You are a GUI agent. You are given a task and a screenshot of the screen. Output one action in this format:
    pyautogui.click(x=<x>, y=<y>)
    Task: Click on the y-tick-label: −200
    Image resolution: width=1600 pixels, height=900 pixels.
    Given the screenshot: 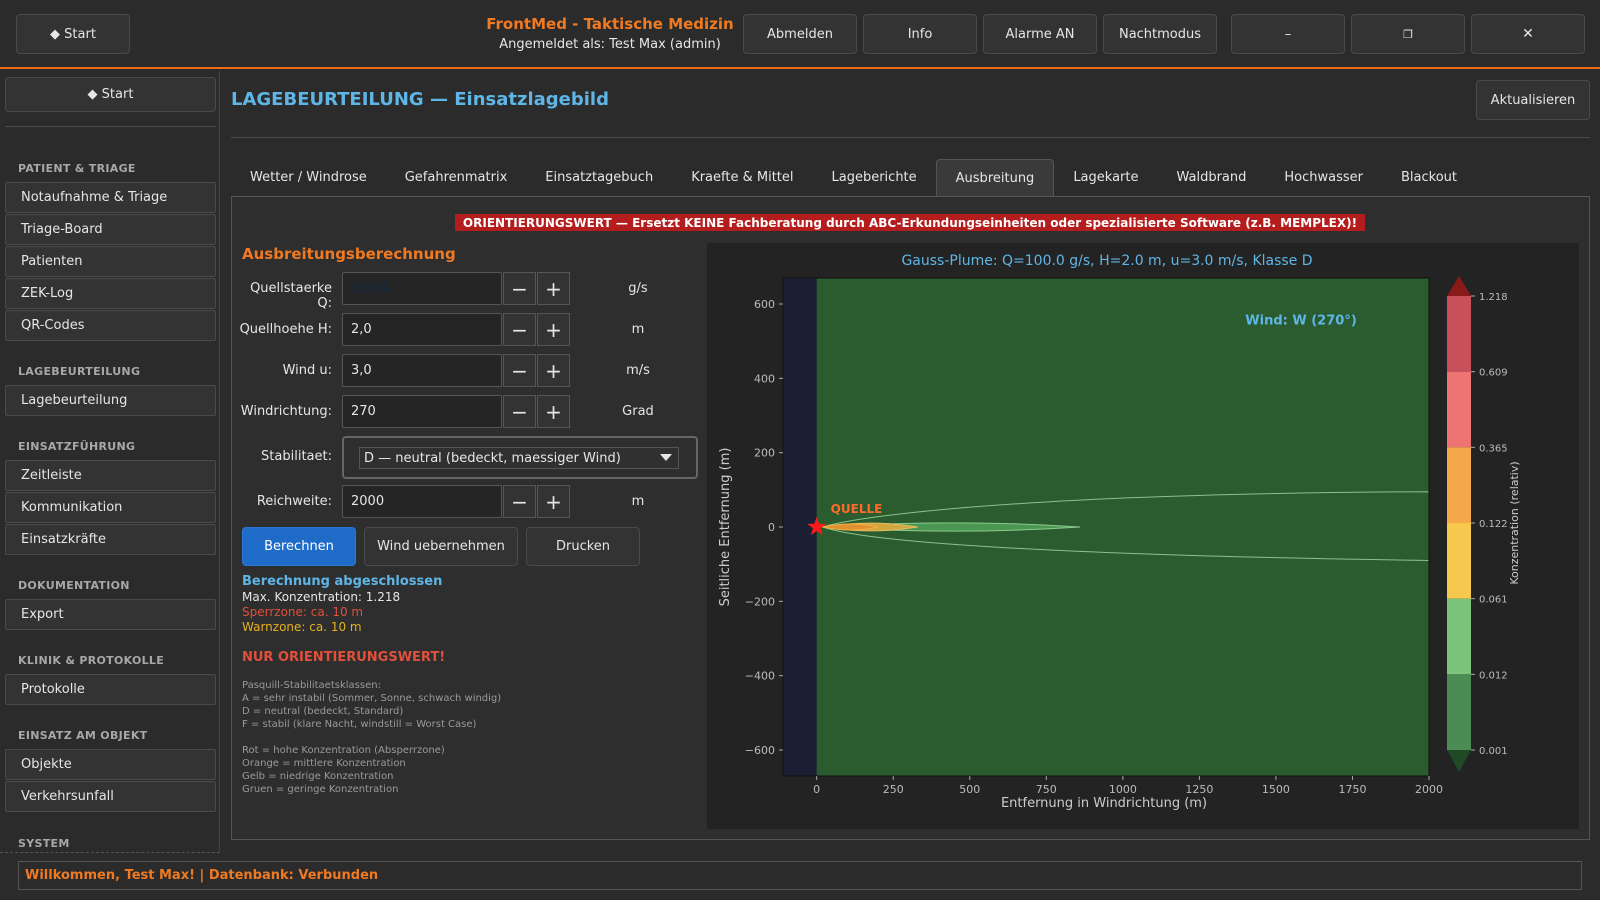 What is the action you would take?
    pyautogui.click(x=760, y=601)
    